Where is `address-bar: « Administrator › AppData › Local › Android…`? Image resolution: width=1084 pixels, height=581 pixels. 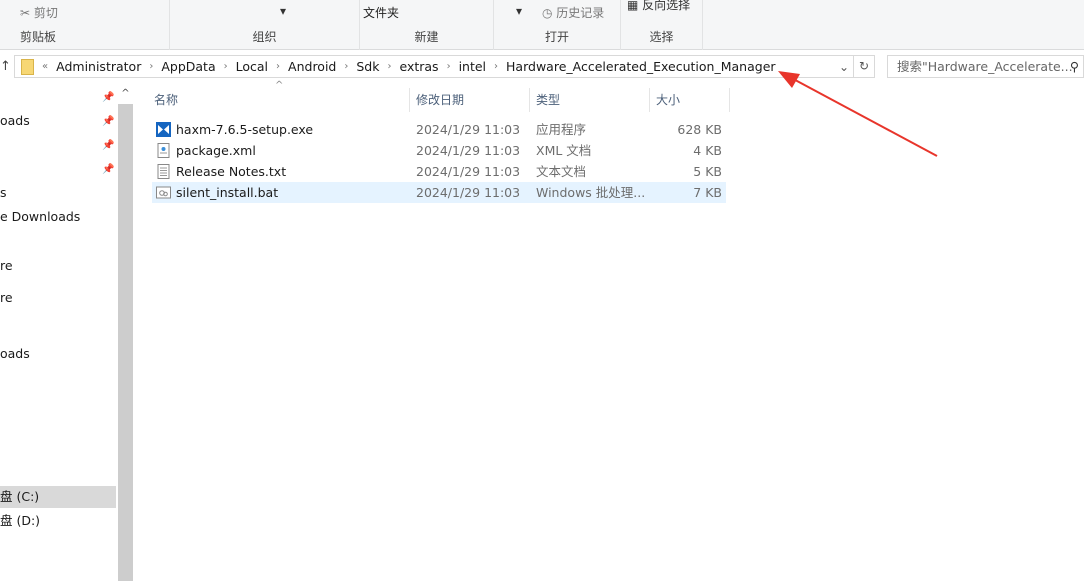
address-bar: « Administrator › AppData › Local › Android… is located at coordinates (434, 66).